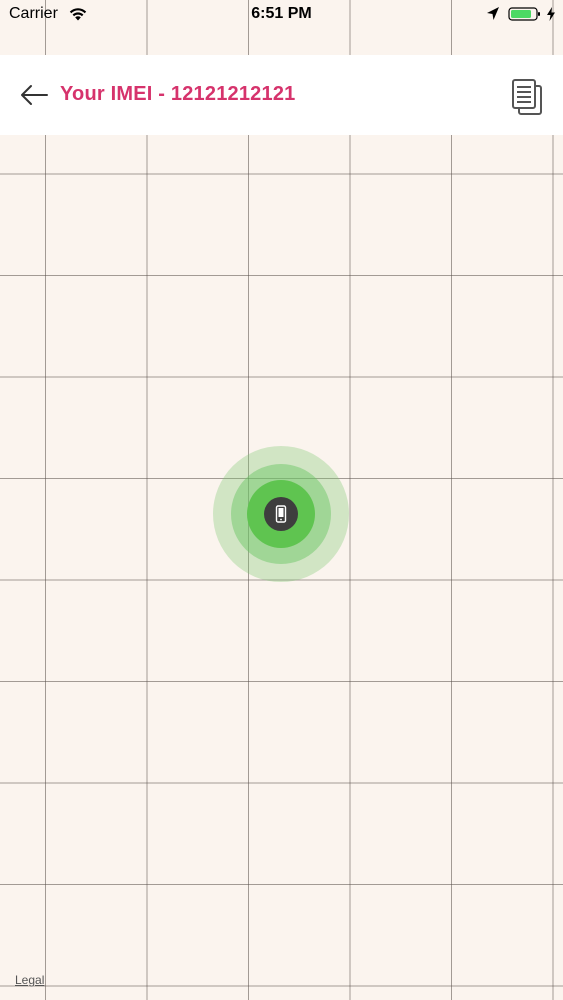 The height and width of the screenshot is (1000, 563). I want to click on copy-icon, so click(527, 97).